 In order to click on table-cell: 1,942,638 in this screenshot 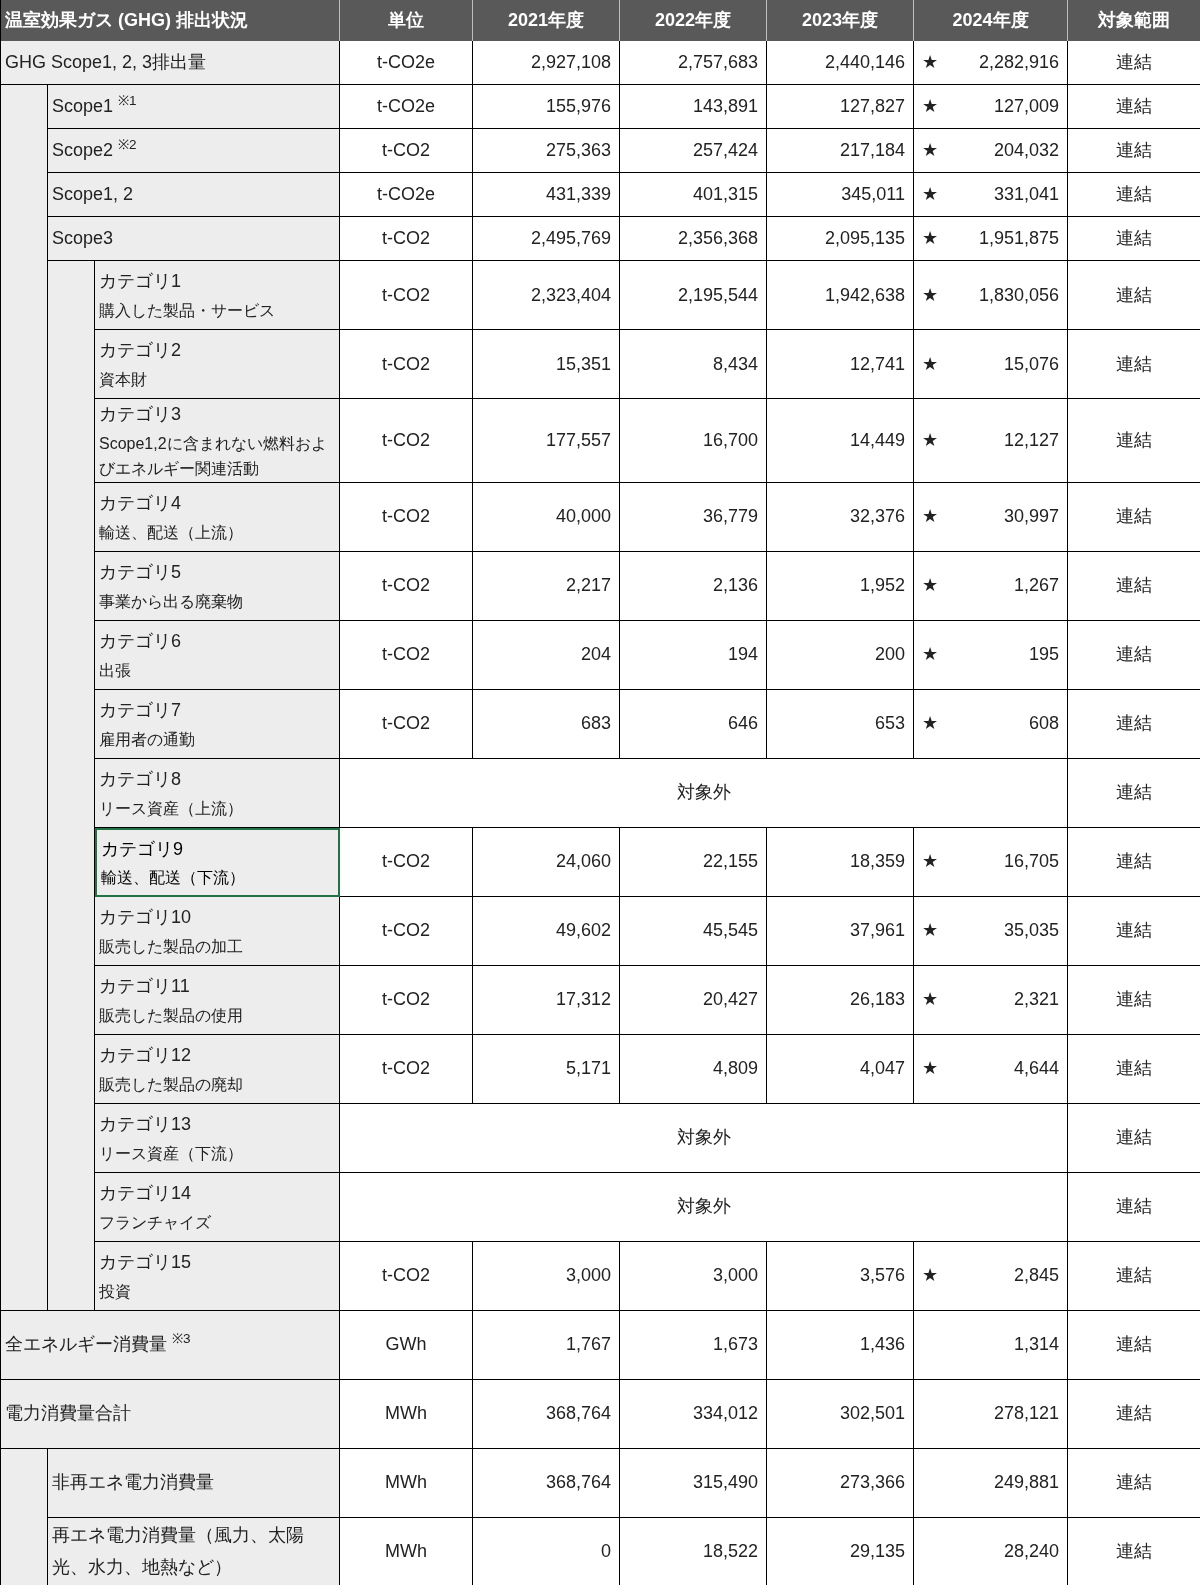, I will do `click(840, 295)`.